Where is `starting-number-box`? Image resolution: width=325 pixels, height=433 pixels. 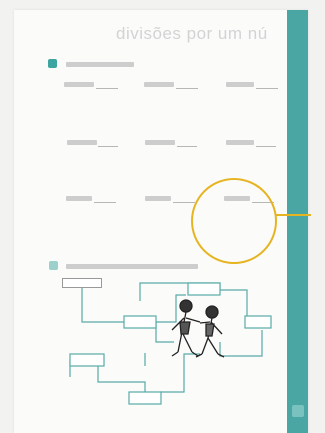 starting-number-box is located at coordinates (82, 283).